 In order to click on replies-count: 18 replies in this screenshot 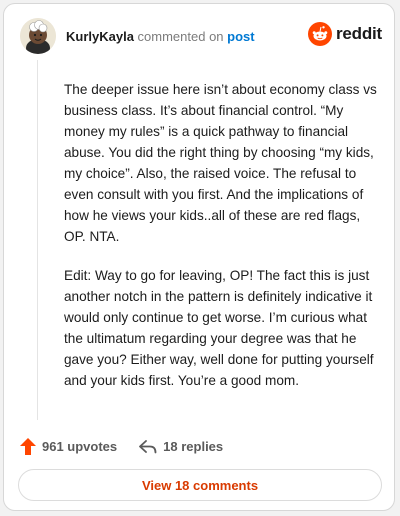, I will do `click(193, 446)`.